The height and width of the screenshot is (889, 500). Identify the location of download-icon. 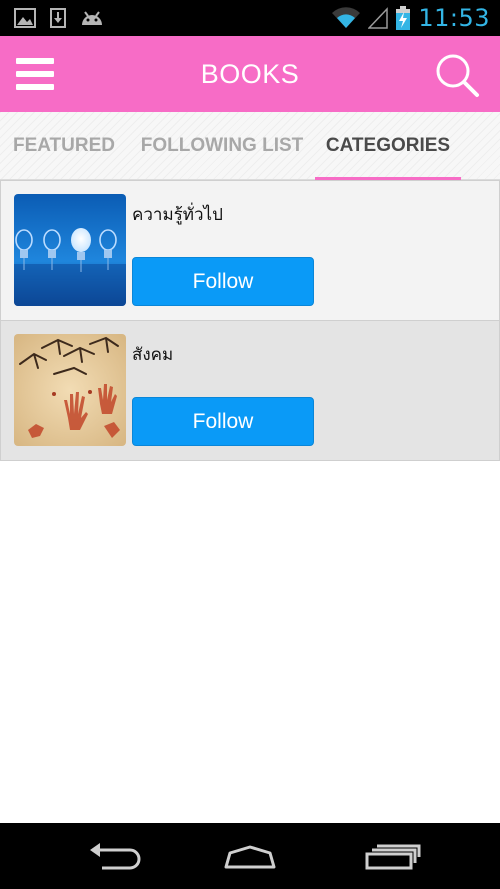
(58, 18).